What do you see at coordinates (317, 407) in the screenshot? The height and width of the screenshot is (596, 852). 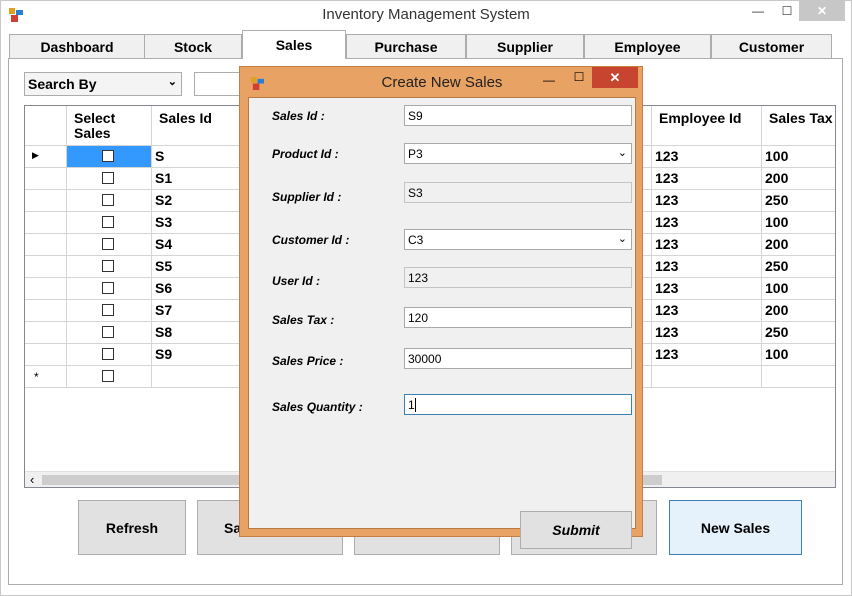 I see `sales-quantity-label: Sales Quantity :` at bounding box center [317, 407].